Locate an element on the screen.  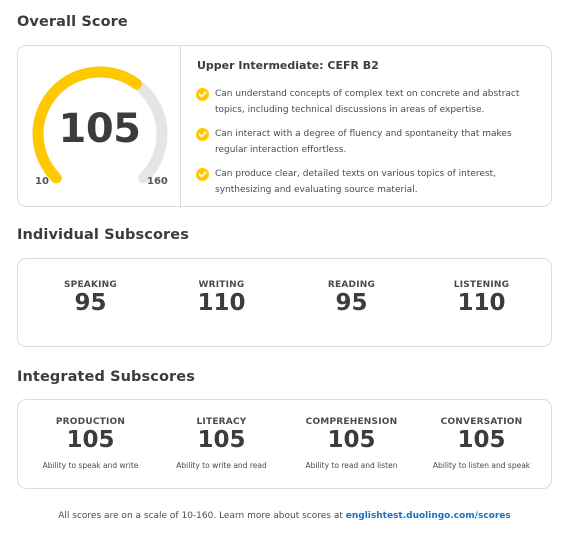
scores-info-link: englishtest.duolingo.com/scores is located at coordinates (428, 516).